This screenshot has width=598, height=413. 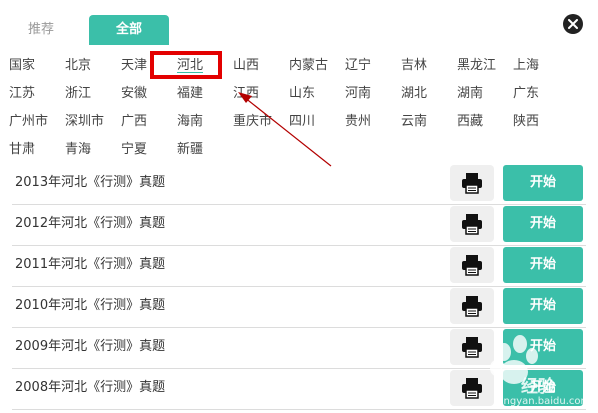 I want to click on region-item: 深圳市, so click(x=84, y=122).